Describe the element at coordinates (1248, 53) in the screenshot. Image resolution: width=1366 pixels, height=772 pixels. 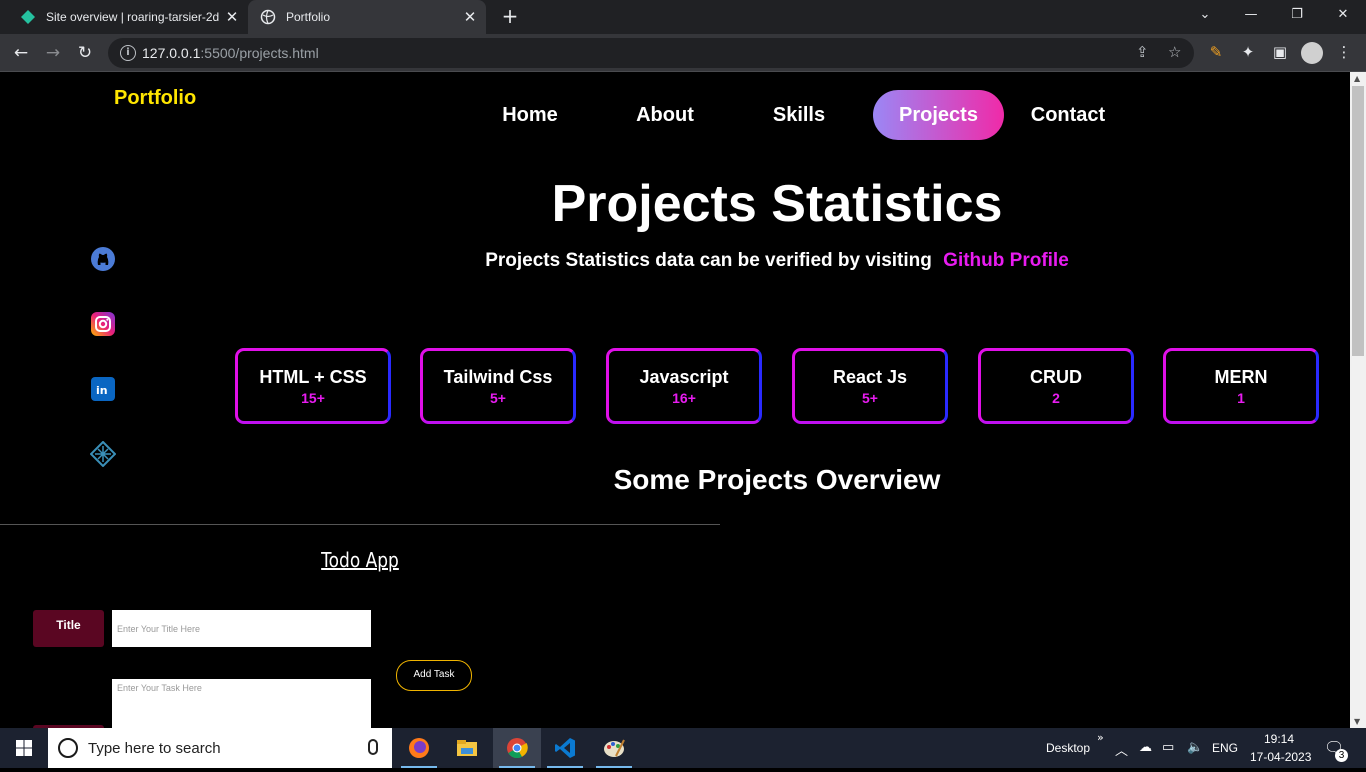
I see `extensions-puzzle-icon: ✦` at that location.